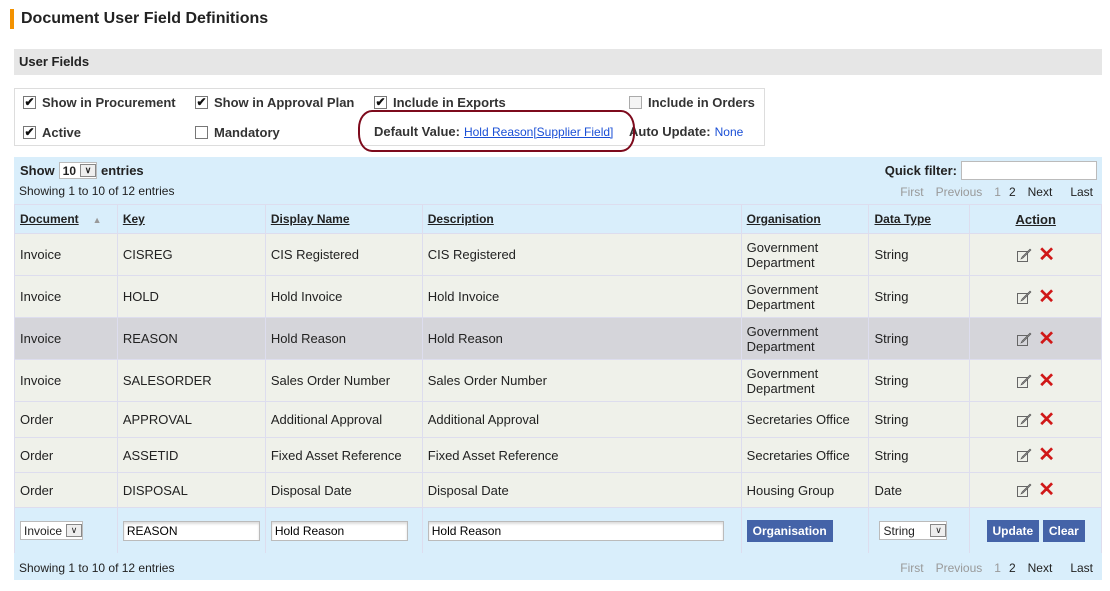  Describe the element at coordinates (52, 132) in the screenshot. I see `active-checkbox: ✔ Active` at that location.